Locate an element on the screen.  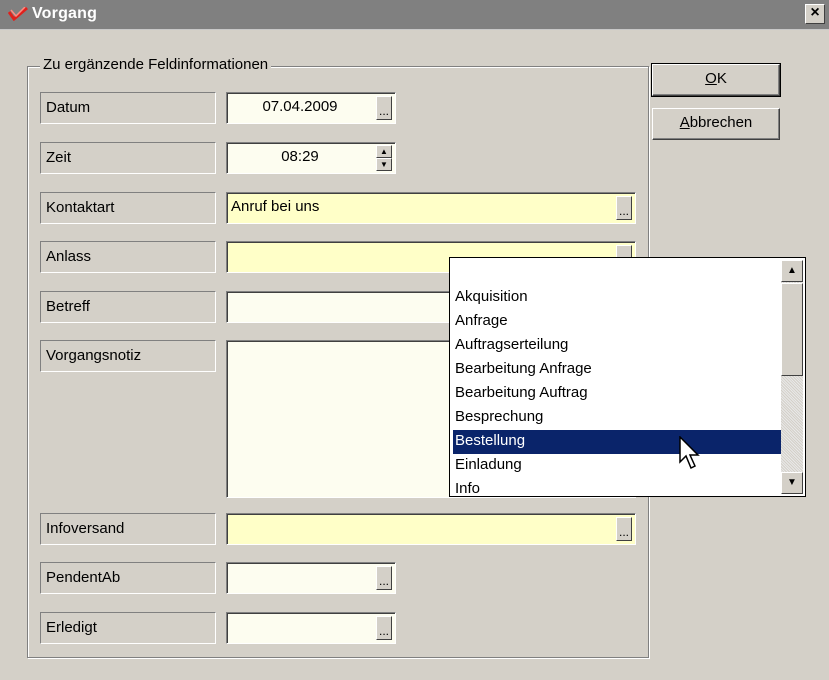
spin-up-icon: ▲ is located at coordinates (384, 151).